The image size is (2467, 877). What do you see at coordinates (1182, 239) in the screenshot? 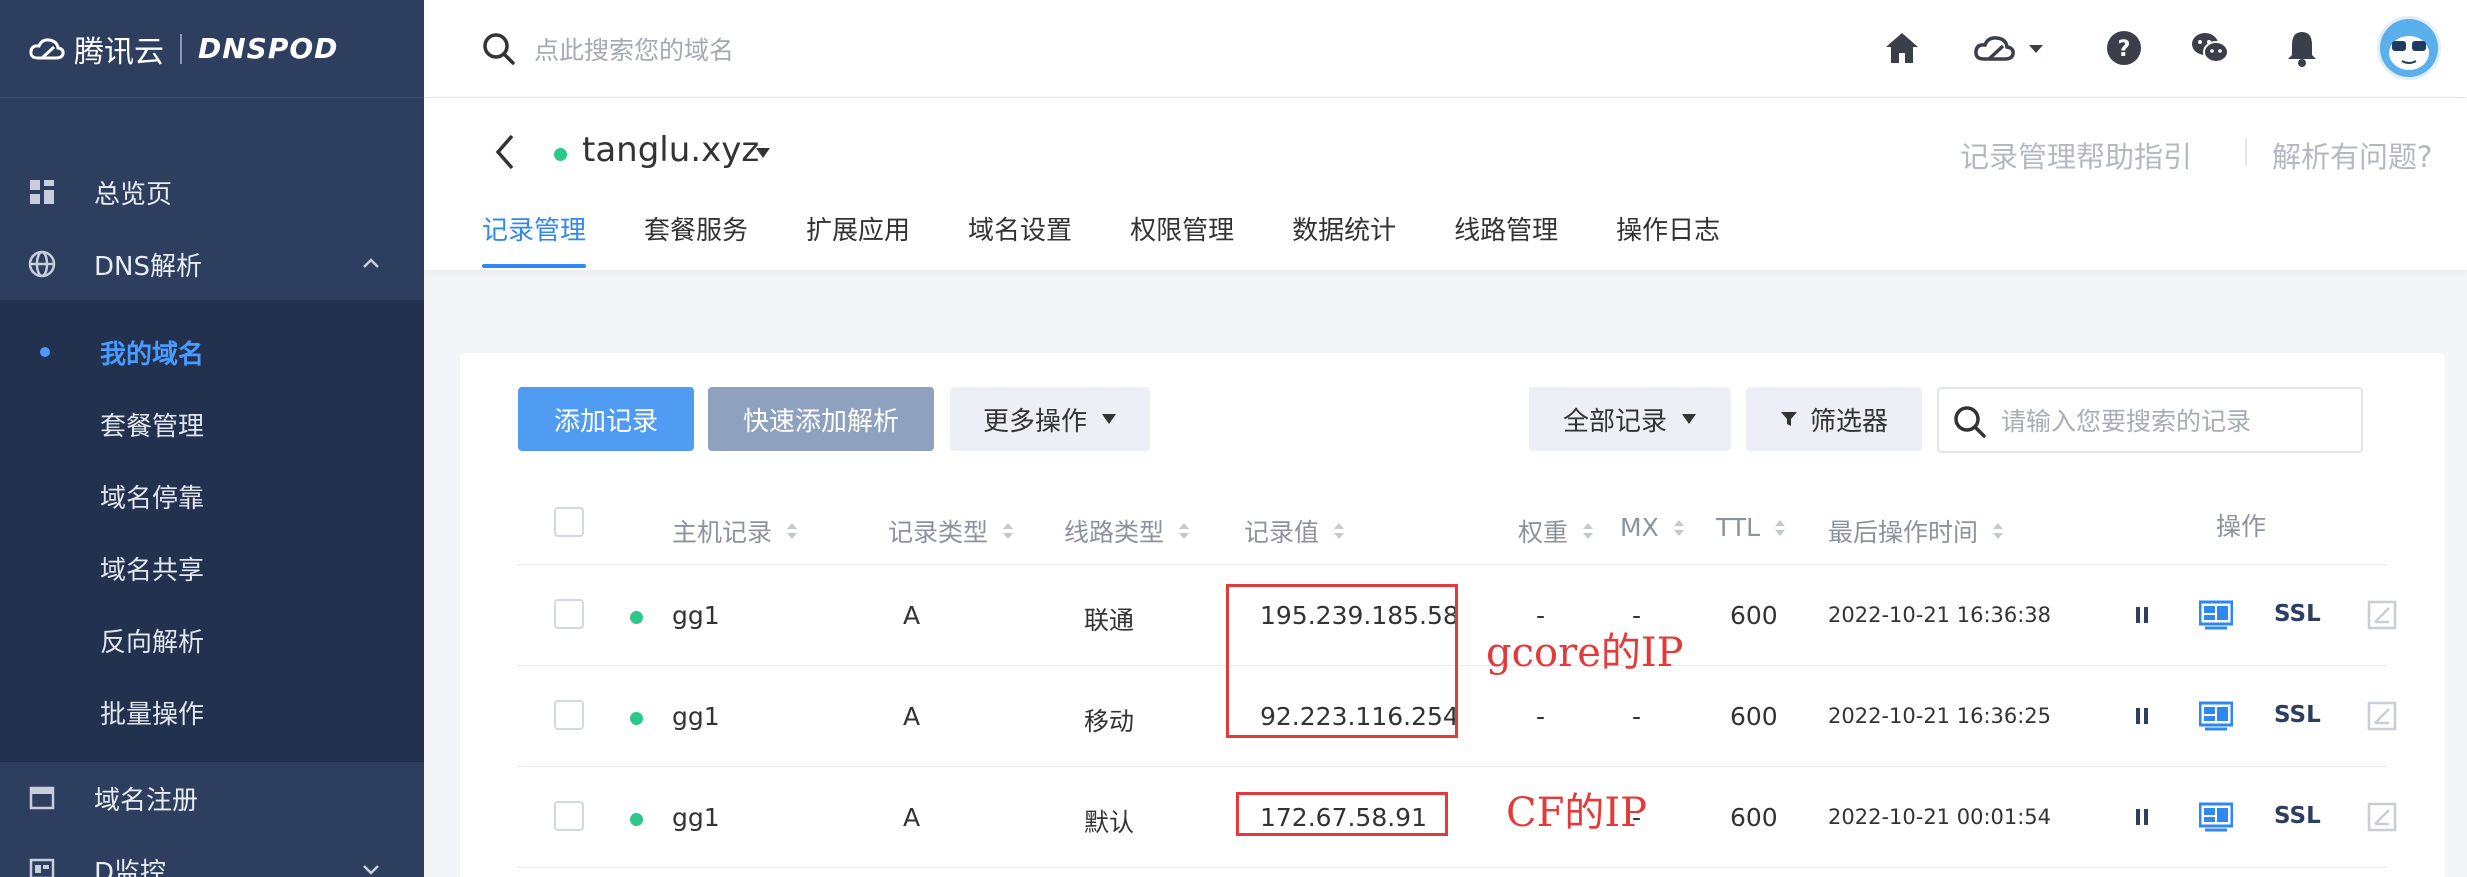
I see `tab-permissions: 权限管理` at bounding box center [1182, 239].